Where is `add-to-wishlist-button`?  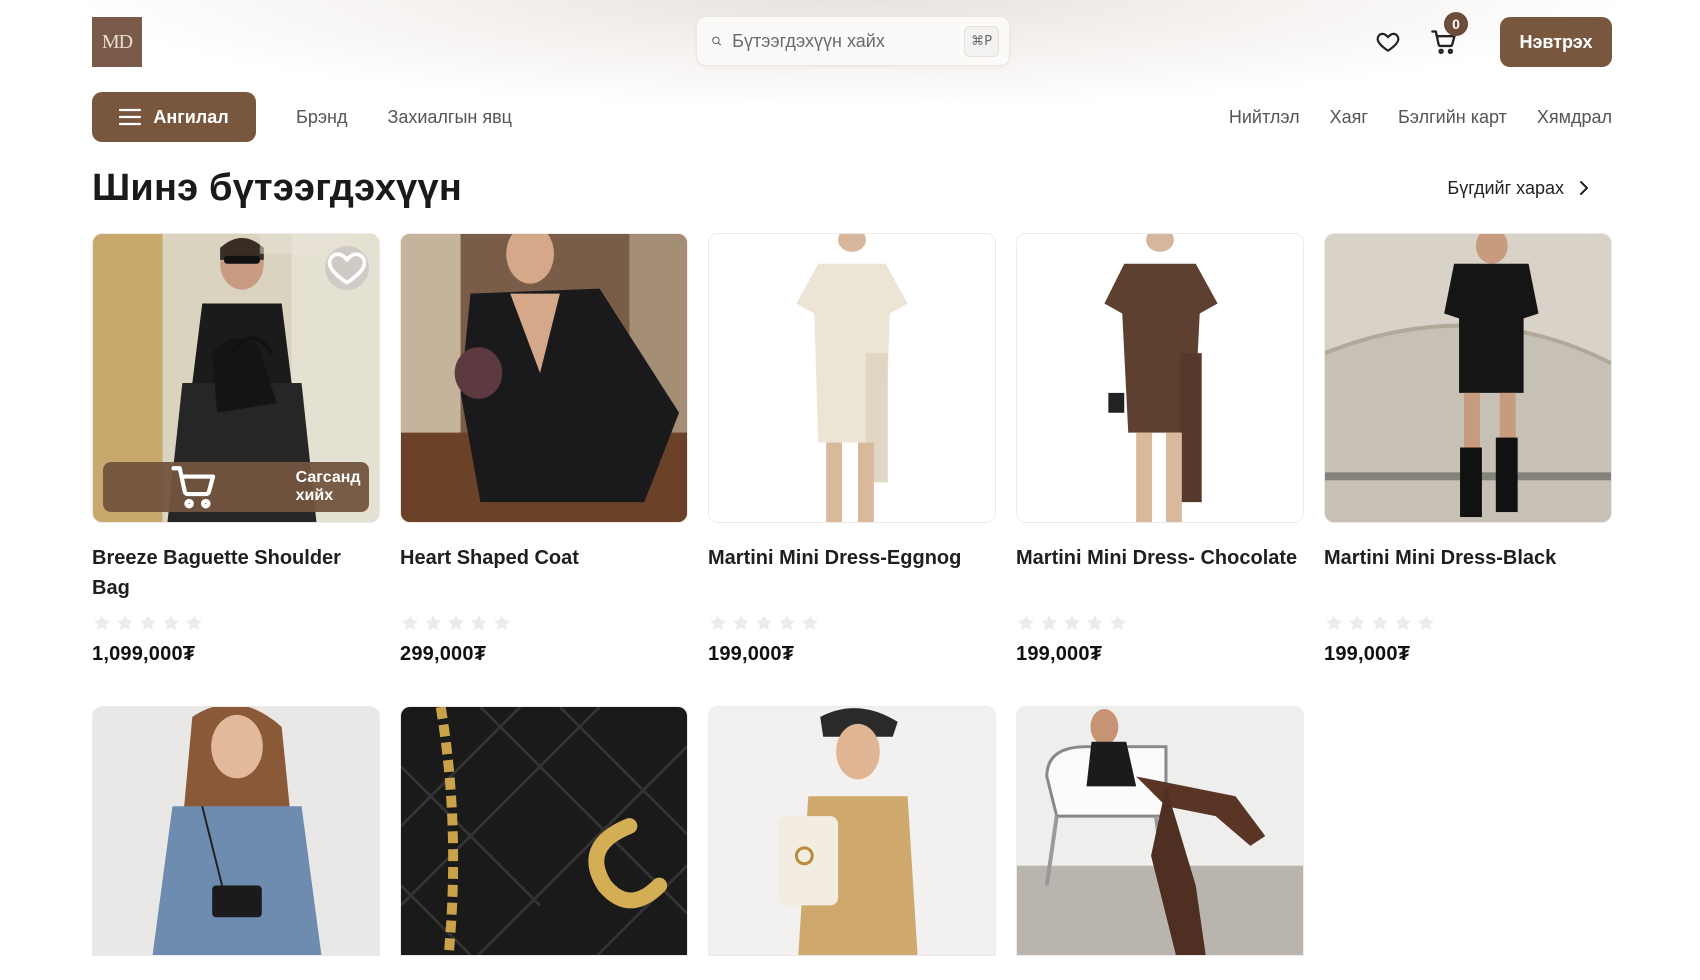
add-to-wishlist-button is located at coordinates (347, 268).